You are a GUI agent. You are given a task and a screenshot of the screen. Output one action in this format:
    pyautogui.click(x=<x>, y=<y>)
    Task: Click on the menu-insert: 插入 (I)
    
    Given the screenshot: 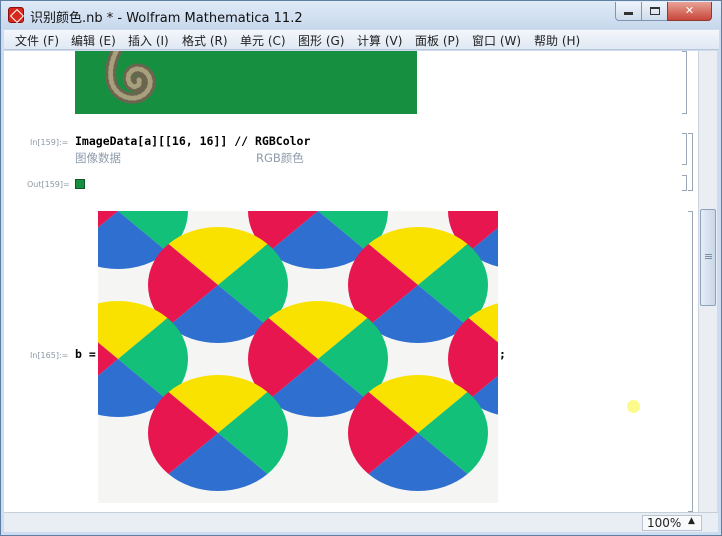 What is the action you would take?
    pyautogui.click(x=148, y=40)
    